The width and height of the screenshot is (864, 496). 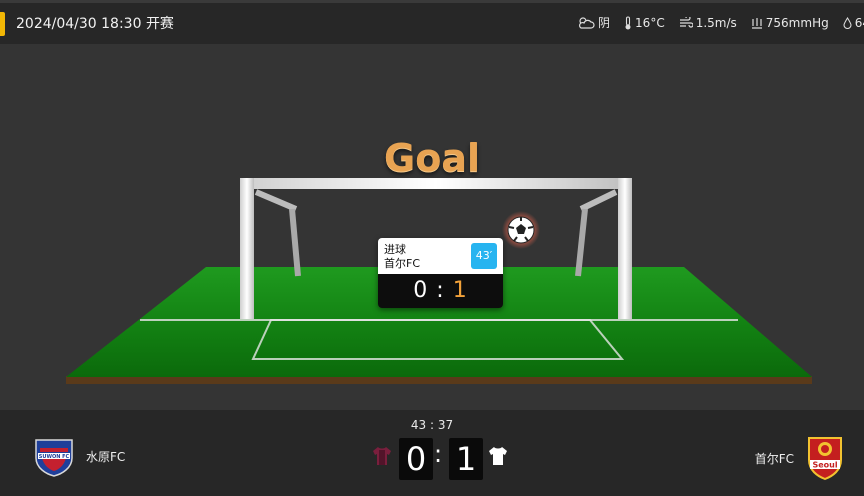 I want to click on weather-condition: 阴, so click(x=593, y=22).